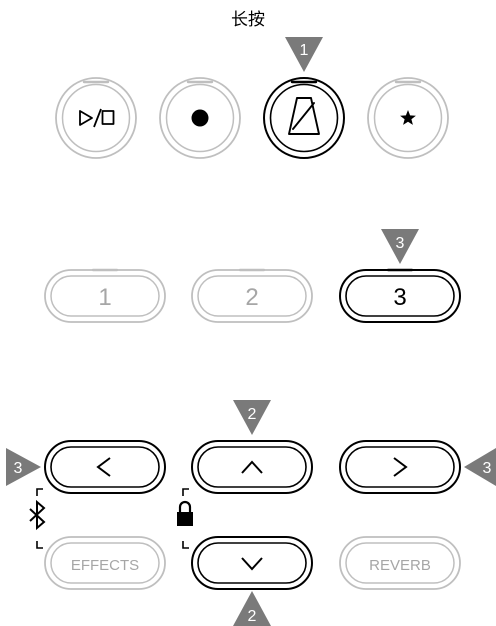 This screenshot has width=496, height=626. I want to click on step-marker-right: 3, so click(480, 467).